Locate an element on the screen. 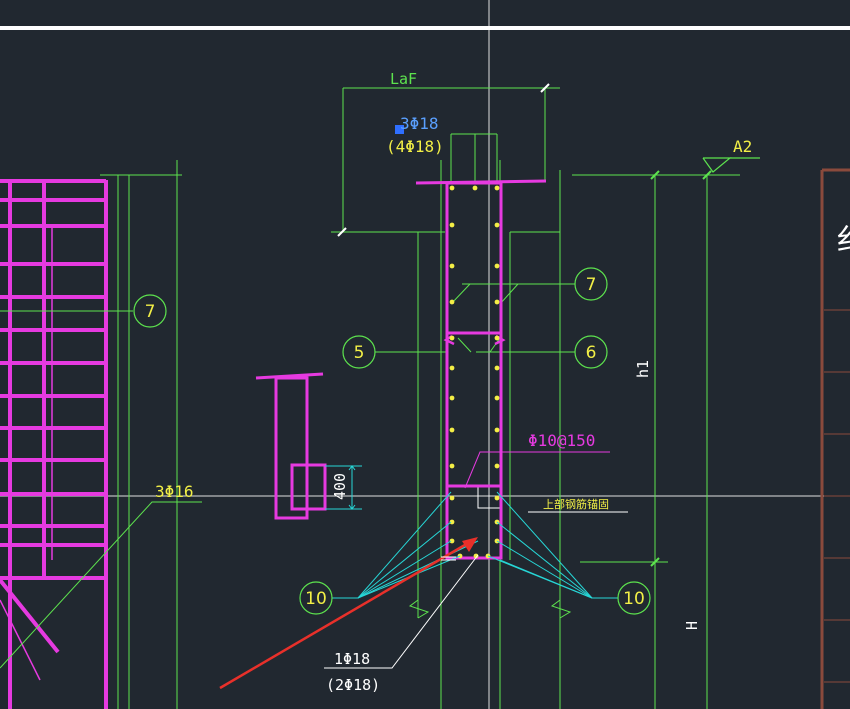 The image size is (850, 709). leaders-bubble-10-left is located at coordinates (405, 545).